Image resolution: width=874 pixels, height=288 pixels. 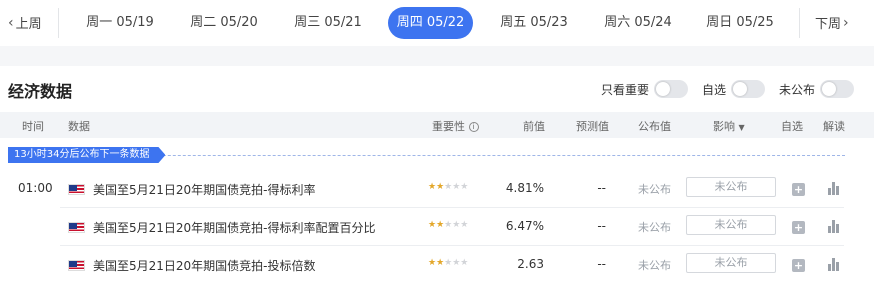 I want to click on header-impact: 影响 ▼, so click(x=729, y=126).